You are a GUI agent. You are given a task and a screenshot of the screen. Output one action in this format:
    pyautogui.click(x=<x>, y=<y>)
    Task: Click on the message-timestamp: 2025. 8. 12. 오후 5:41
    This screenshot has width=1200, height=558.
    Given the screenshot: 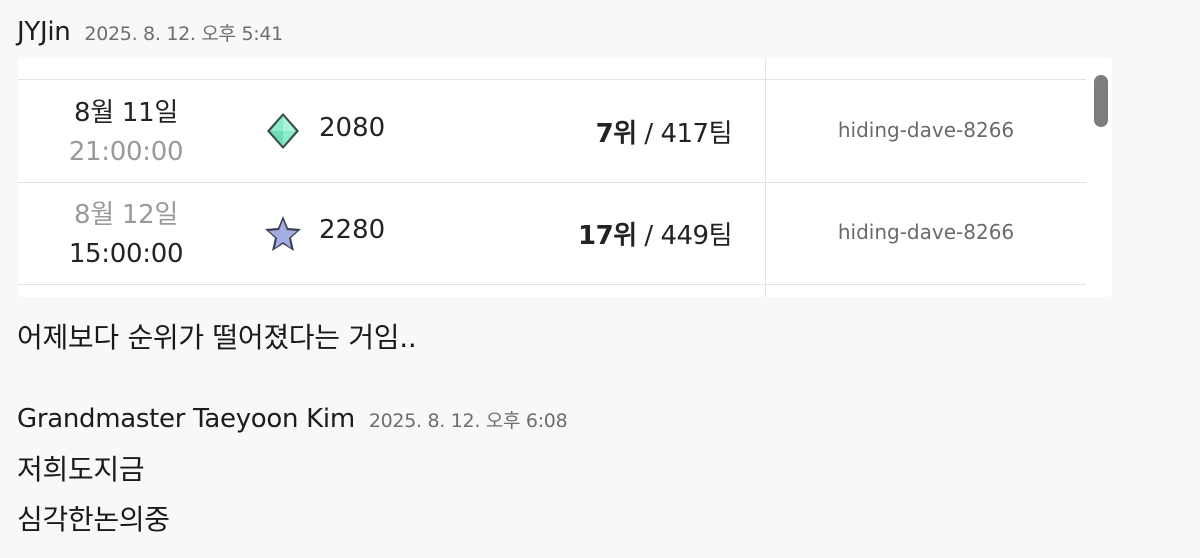 What is the action you would take?
    pyautogui.click(x=183, y=34)
    